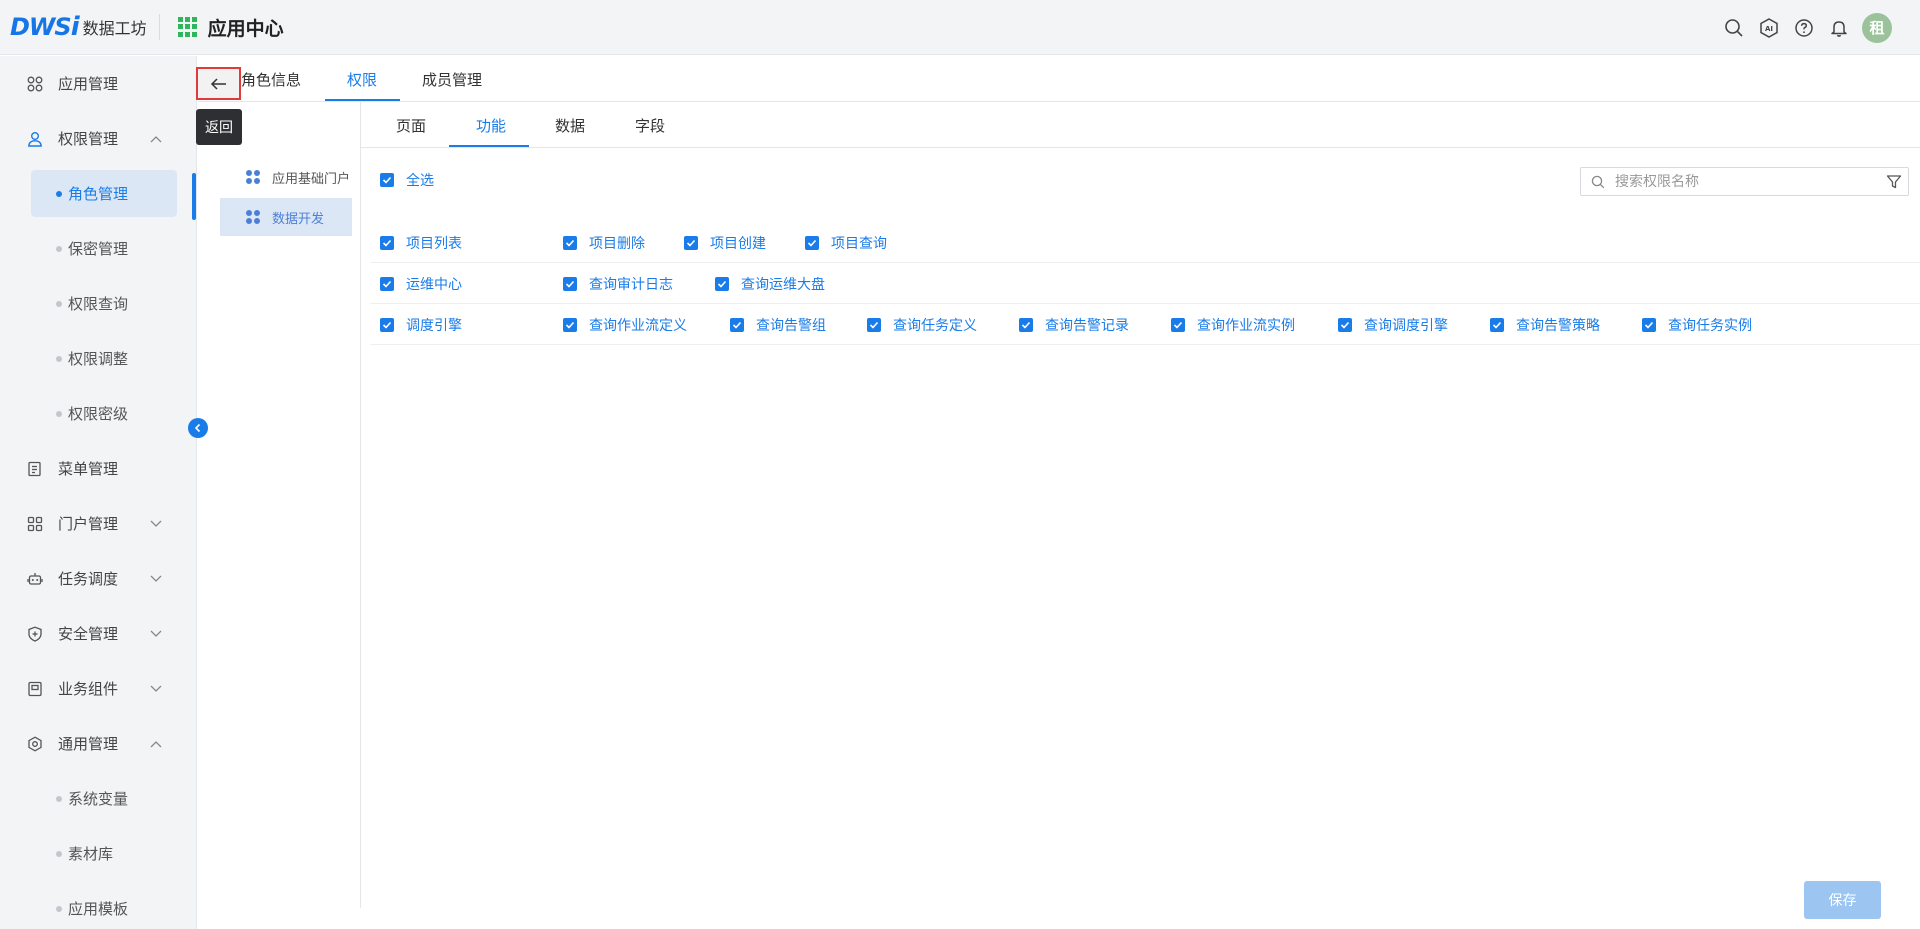 This screenshot has height=929, width=1920. I want to click on top-header: DWSi 数据工坊 应用中心 AI 租, so click(960, 27).